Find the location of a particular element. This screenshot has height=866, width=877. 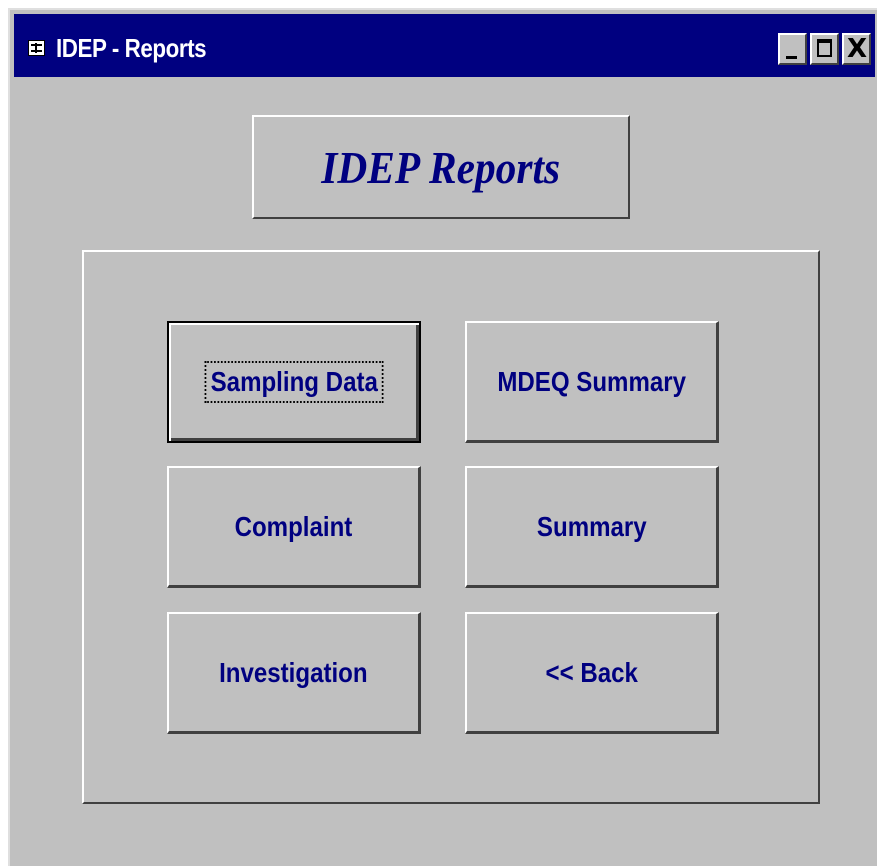

window-title: IDEP - Reports is located at coordinates (131, 48).